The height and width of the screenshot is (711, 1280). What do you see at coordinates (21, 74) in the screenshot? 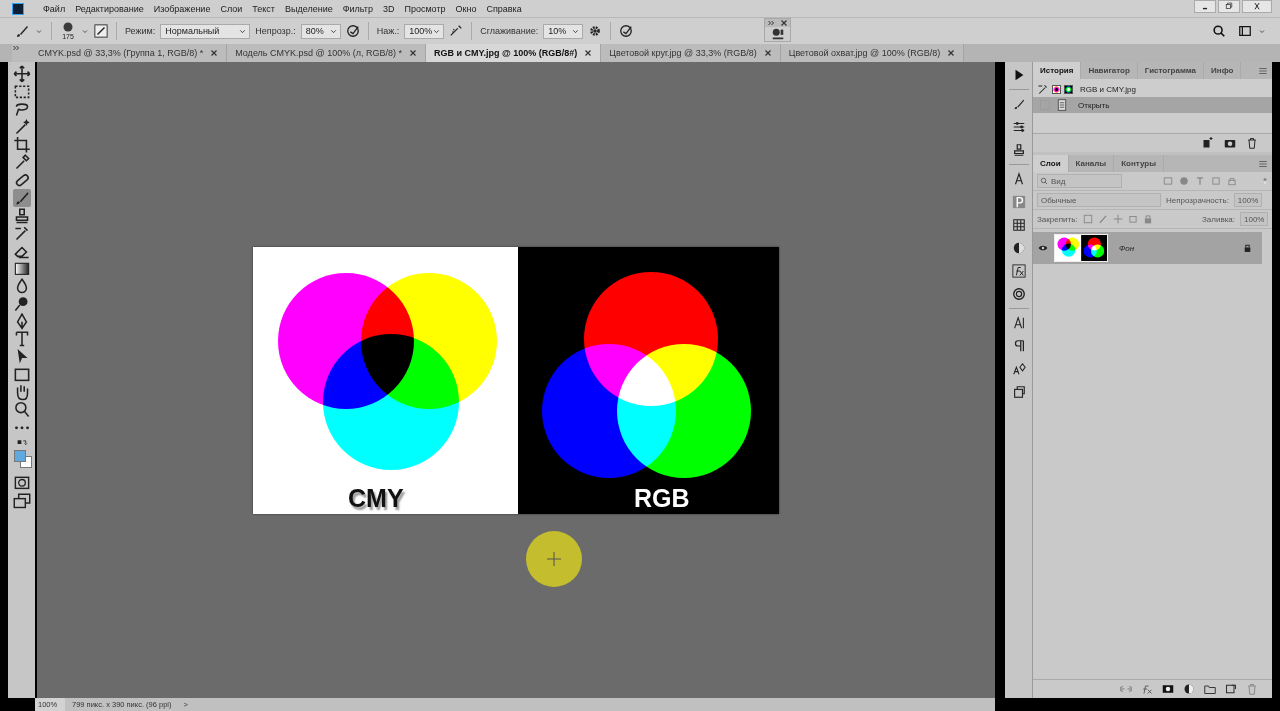
I see `move-icon` at bounding box center [21, 74].